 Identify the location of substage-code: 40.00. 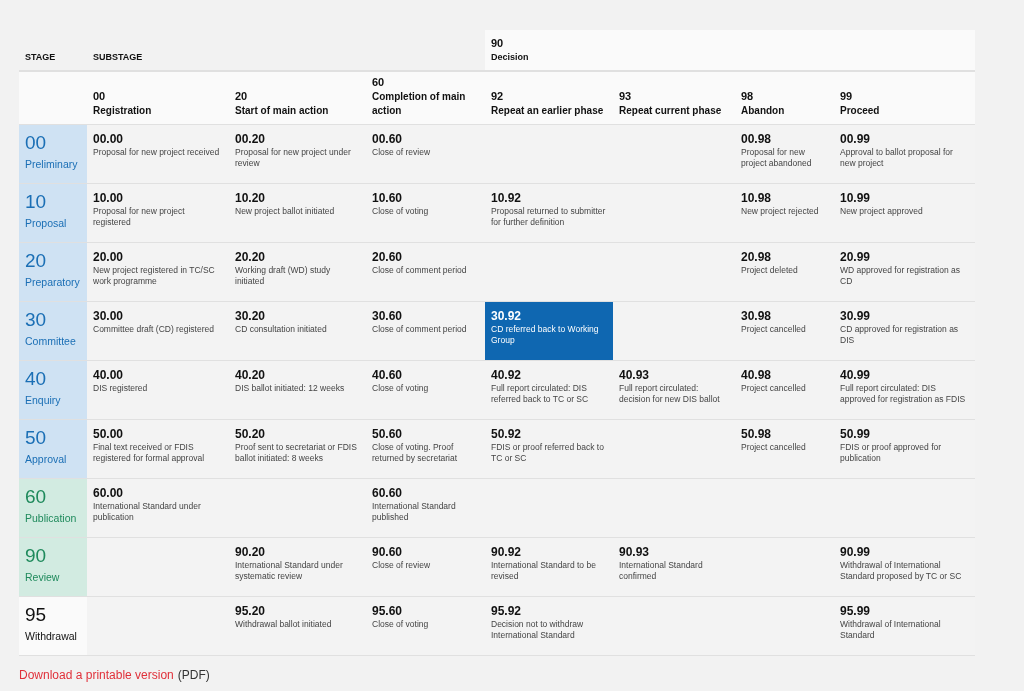
(109, 375).